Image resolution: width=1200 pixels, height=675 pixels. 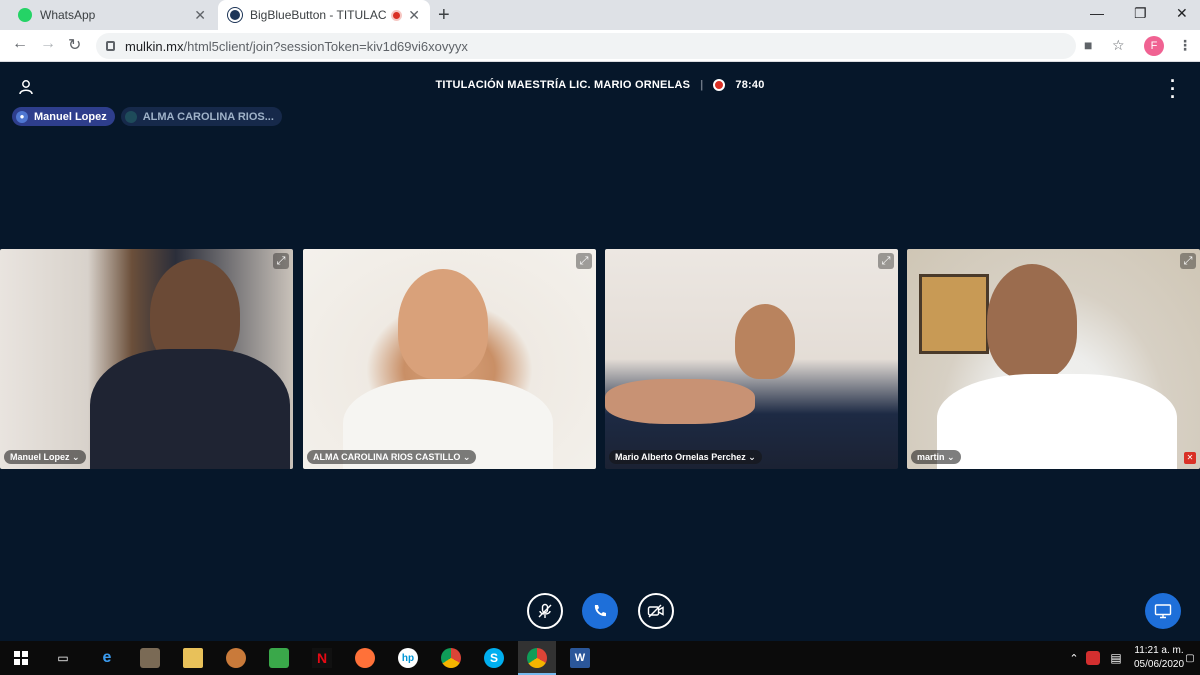 I want to click on leave-audio-button, so click(x=600, y=611).